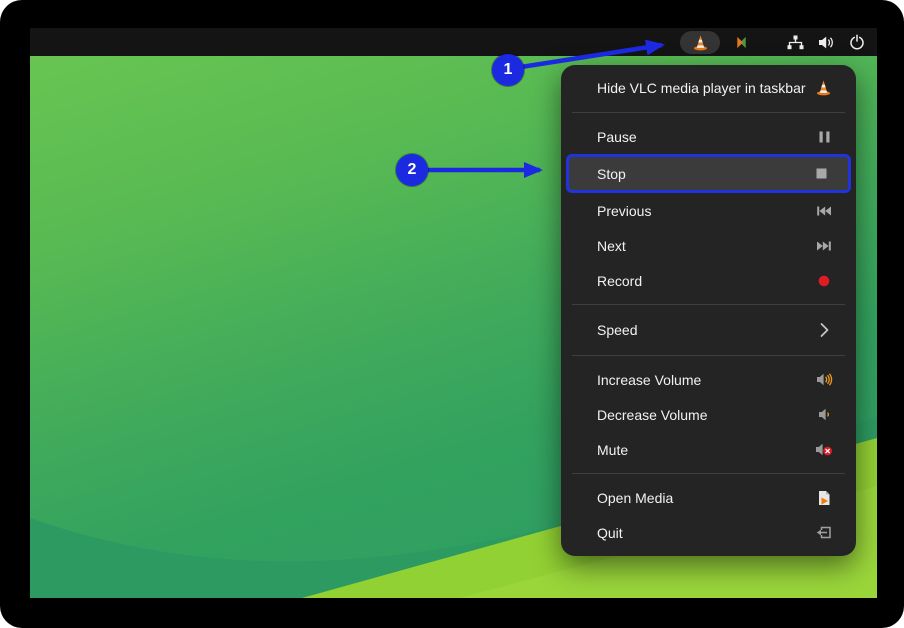 Image resolution: width=904 pixels, height=628 pixels. I want to click on vlc-tray-icon, so click(700, 42).